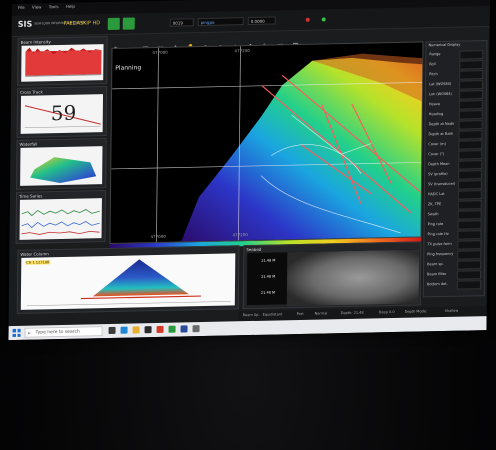 The height and width of the screenshot is (450, 496). I want to click on app-icon-gray, so click(196, 329).